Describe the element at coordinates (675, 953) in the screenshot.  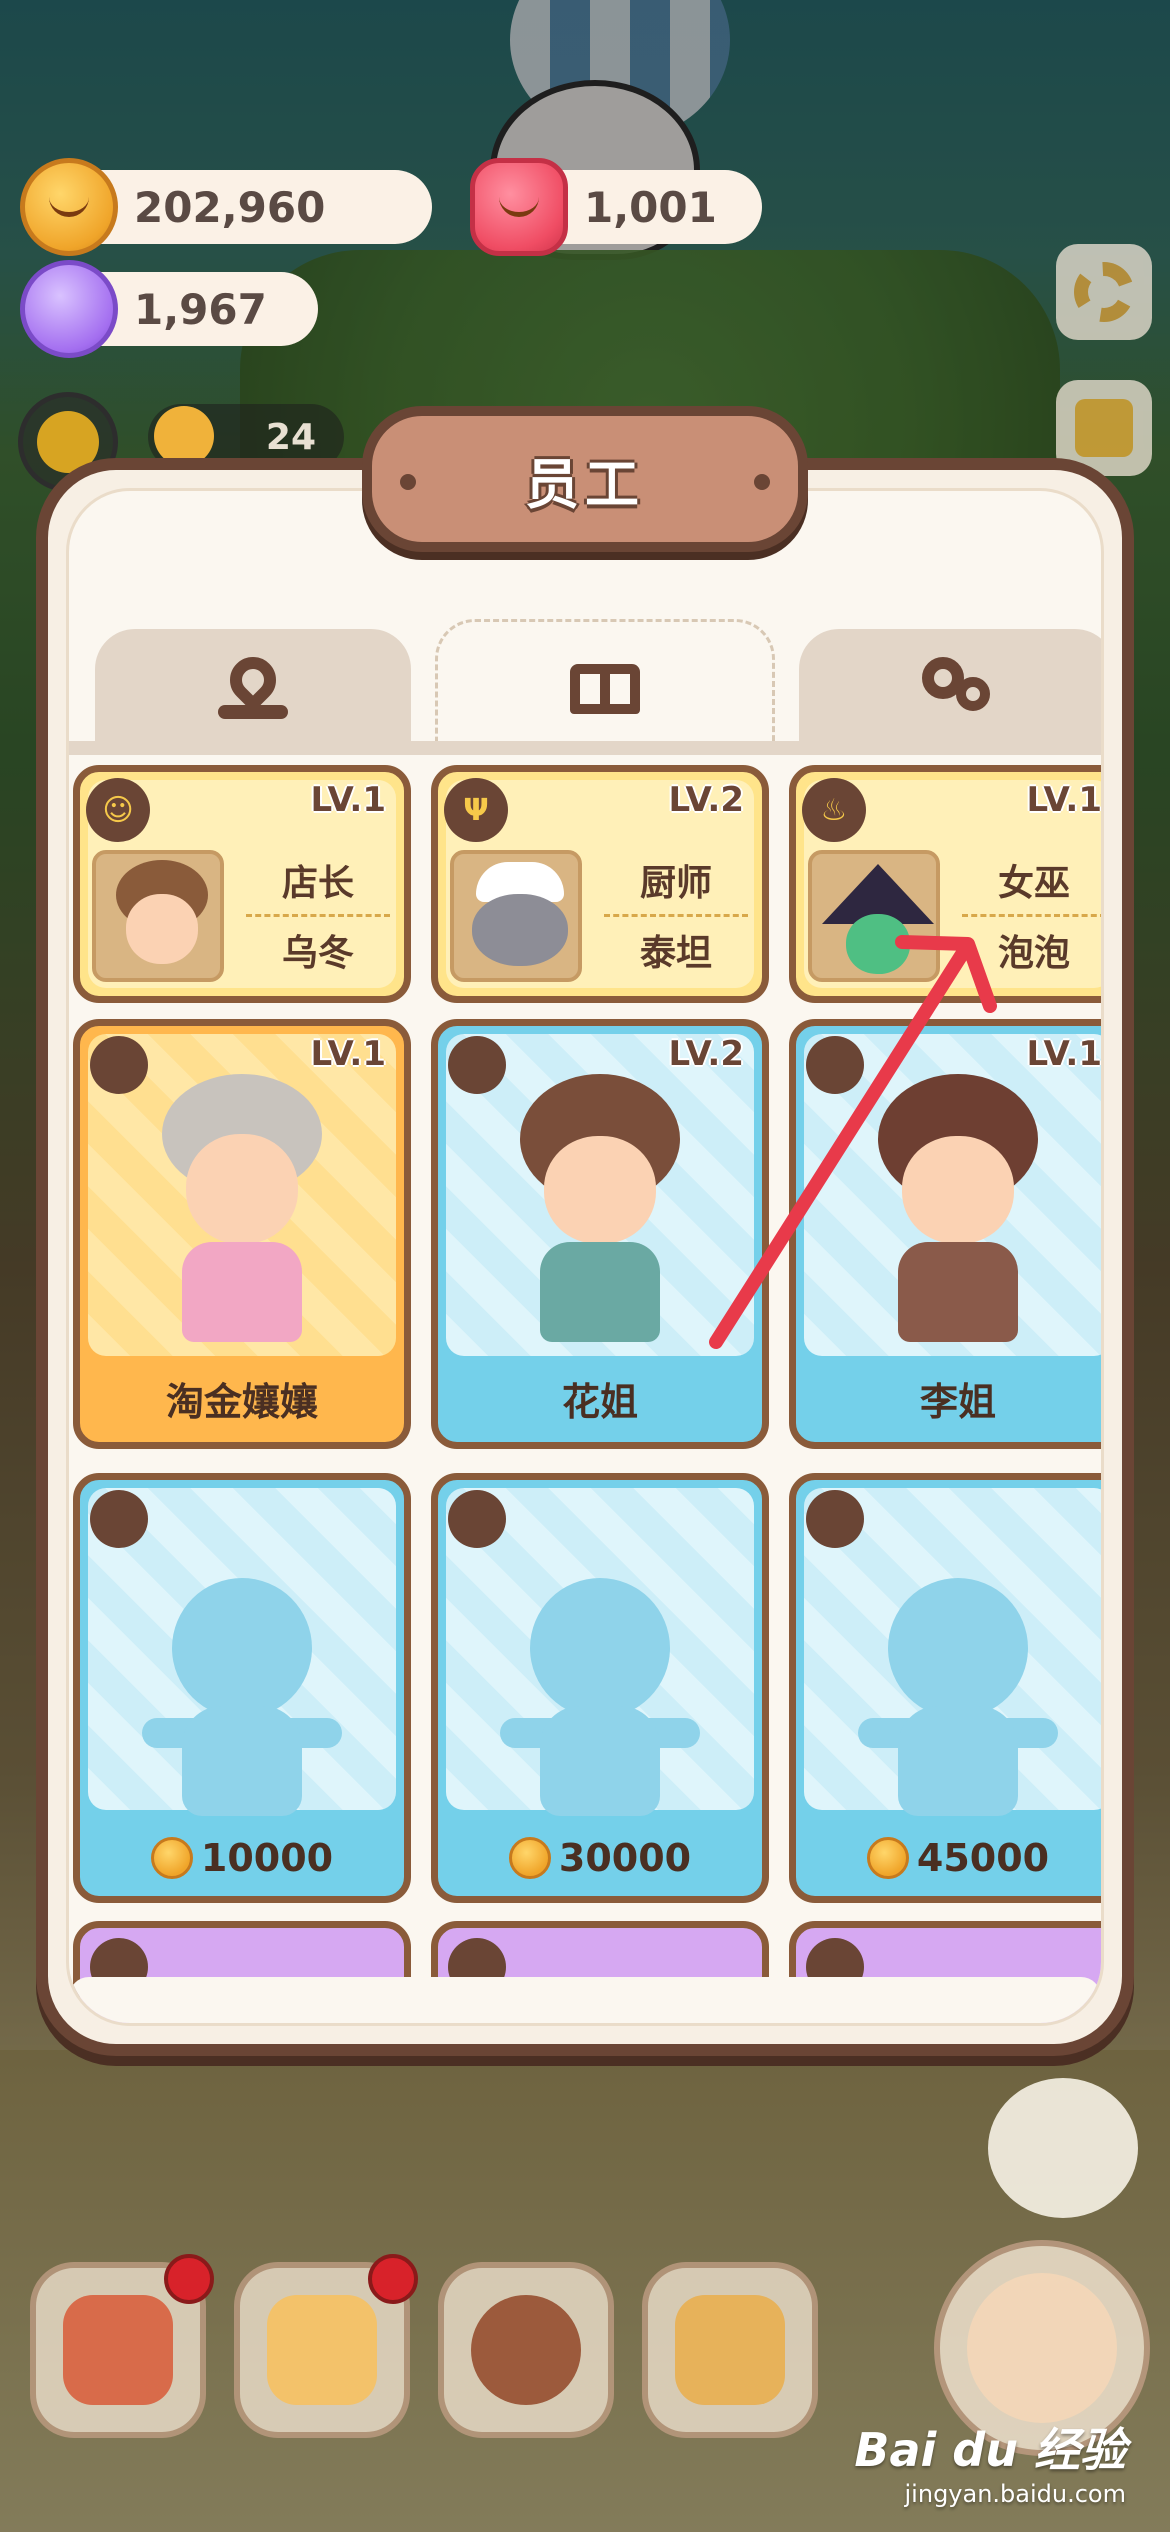
I see `manager-name: 泰坦` at that location.